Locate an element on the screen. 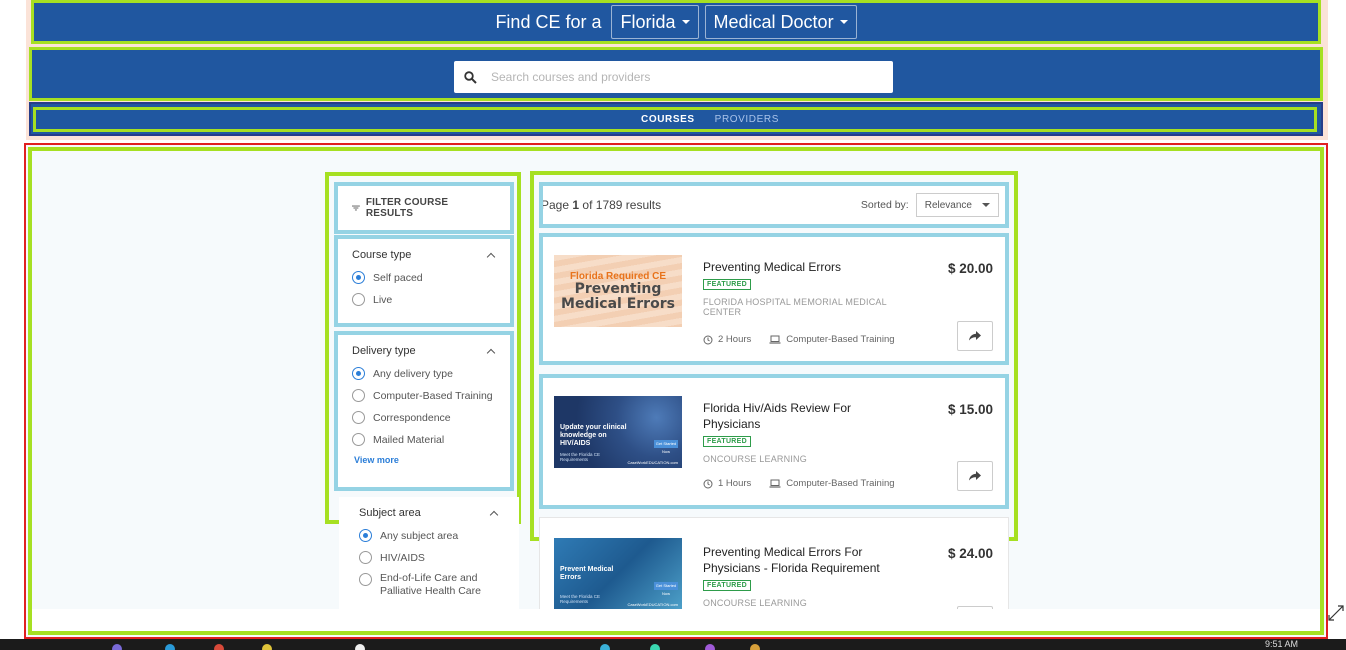 The image size is (1346, 650). radio-correspondence: Correspondence is located at coordinates (424, 417).